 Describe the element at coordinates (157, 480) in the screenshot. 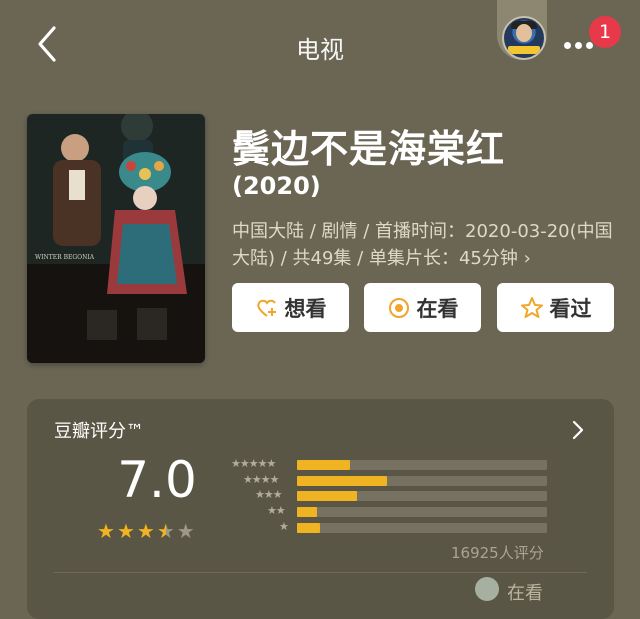

I see `rating-score: 7.0` at that location.